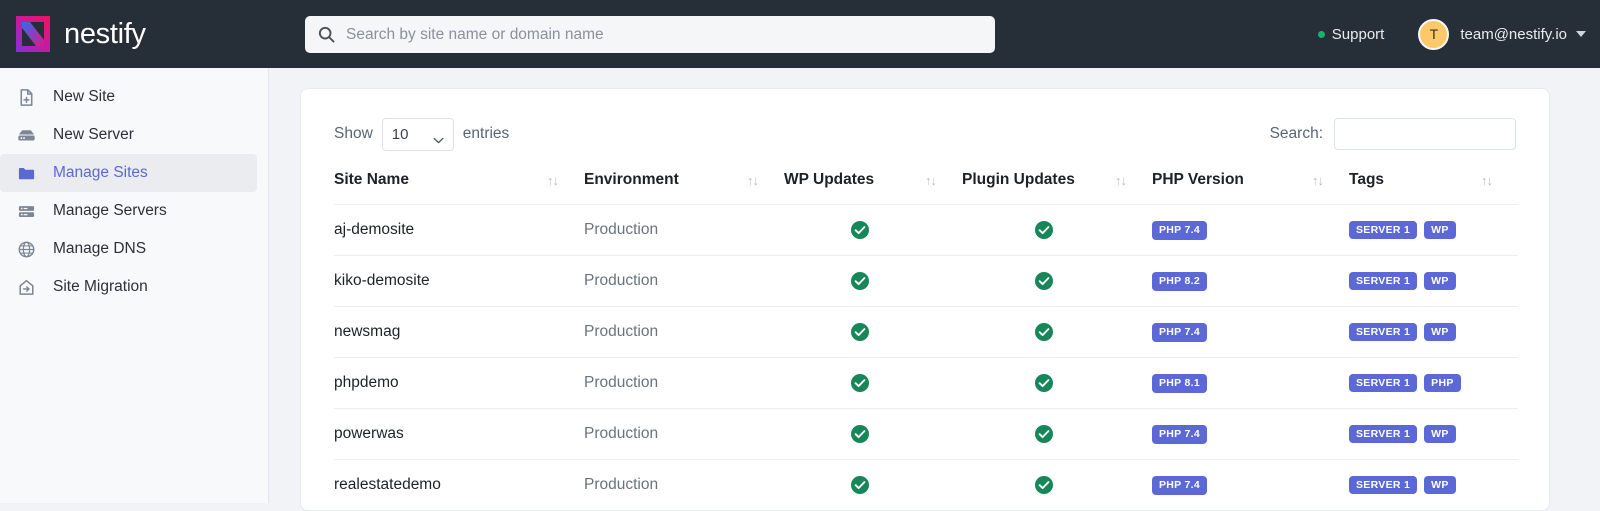  What do you see at coordinates (1451, 34) in the screenshot?
I see `top-bar-right: Support T team@nestify.io` at bounding box center [1451, 34].